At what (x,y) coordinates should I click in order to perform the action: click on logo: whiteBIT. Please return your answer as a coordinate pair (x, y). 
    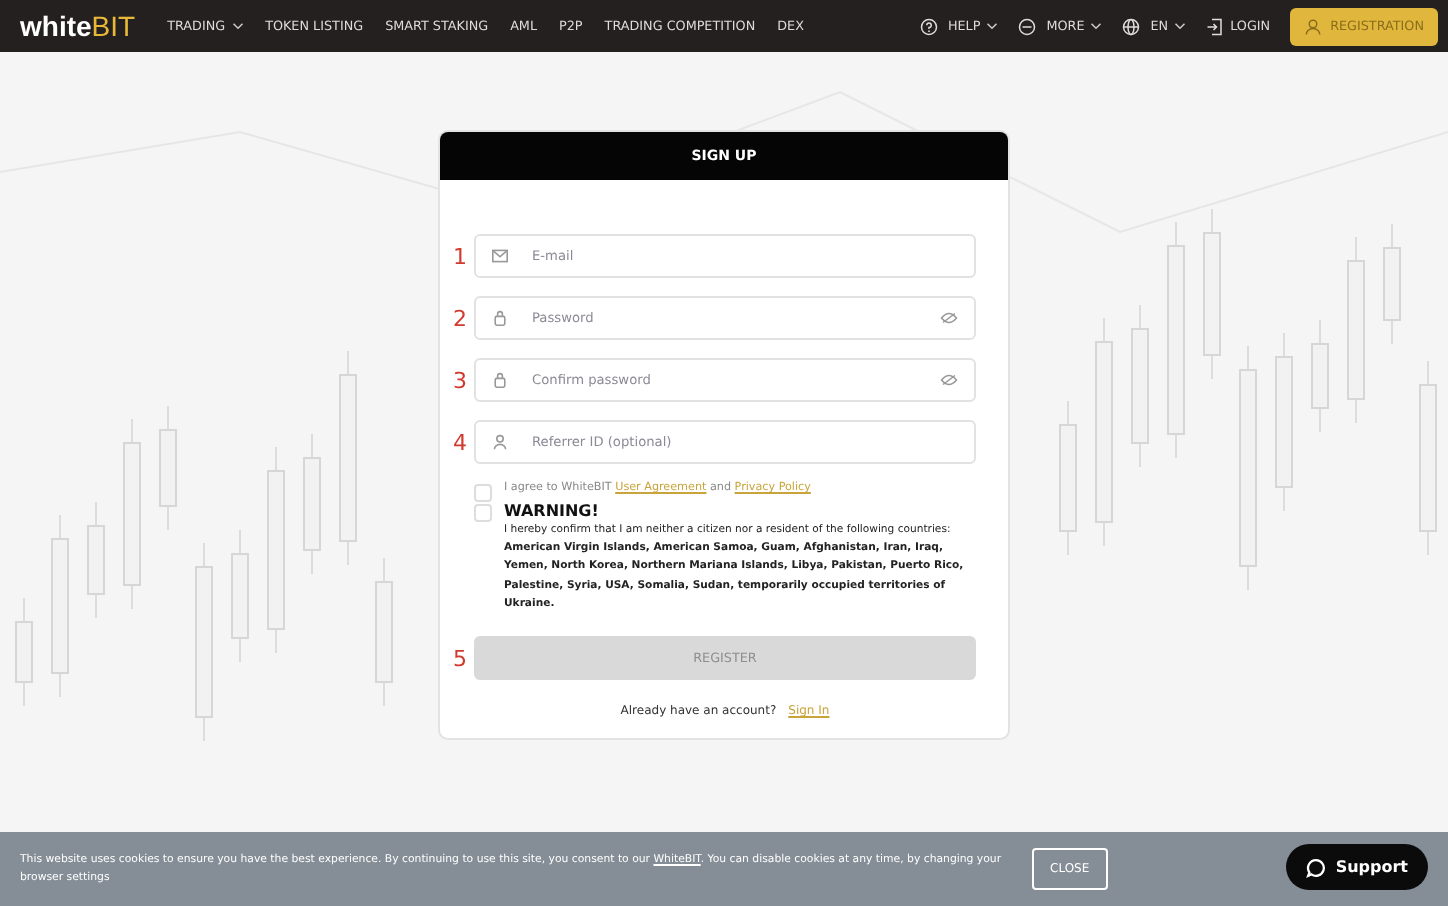
    Looking at the image, I should click on (78, 26).